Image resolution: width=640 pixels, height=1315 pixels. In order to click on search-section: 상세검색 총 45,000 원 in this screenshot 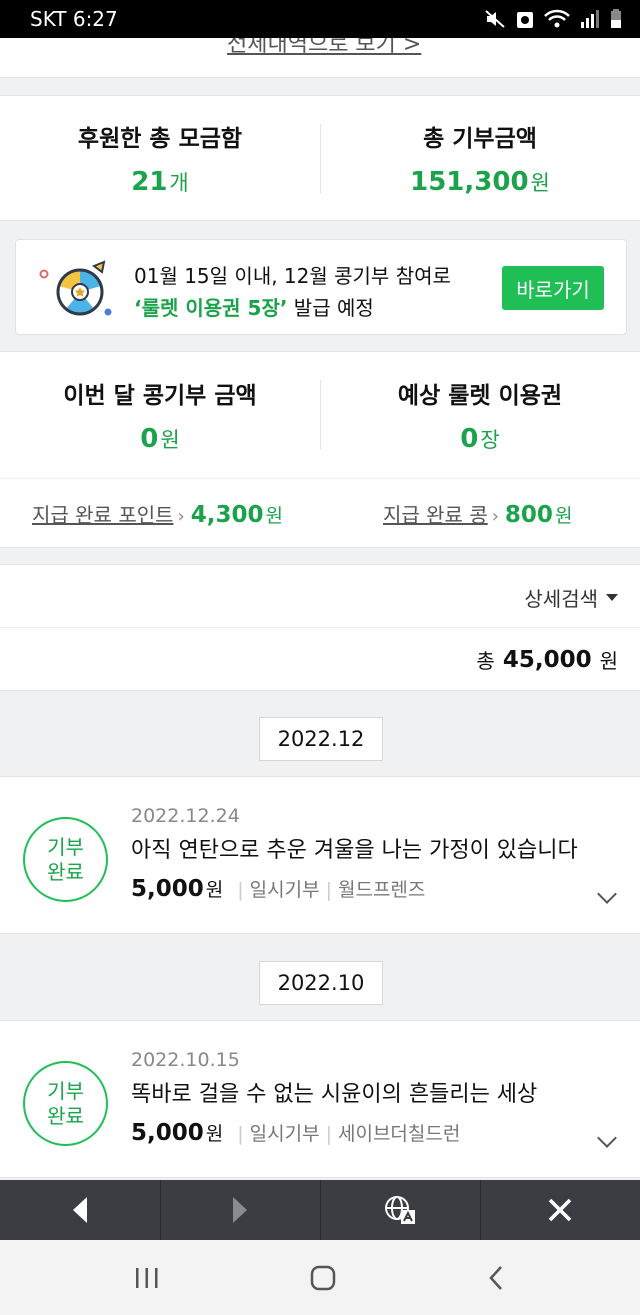, I will do `click(320, 627)`.